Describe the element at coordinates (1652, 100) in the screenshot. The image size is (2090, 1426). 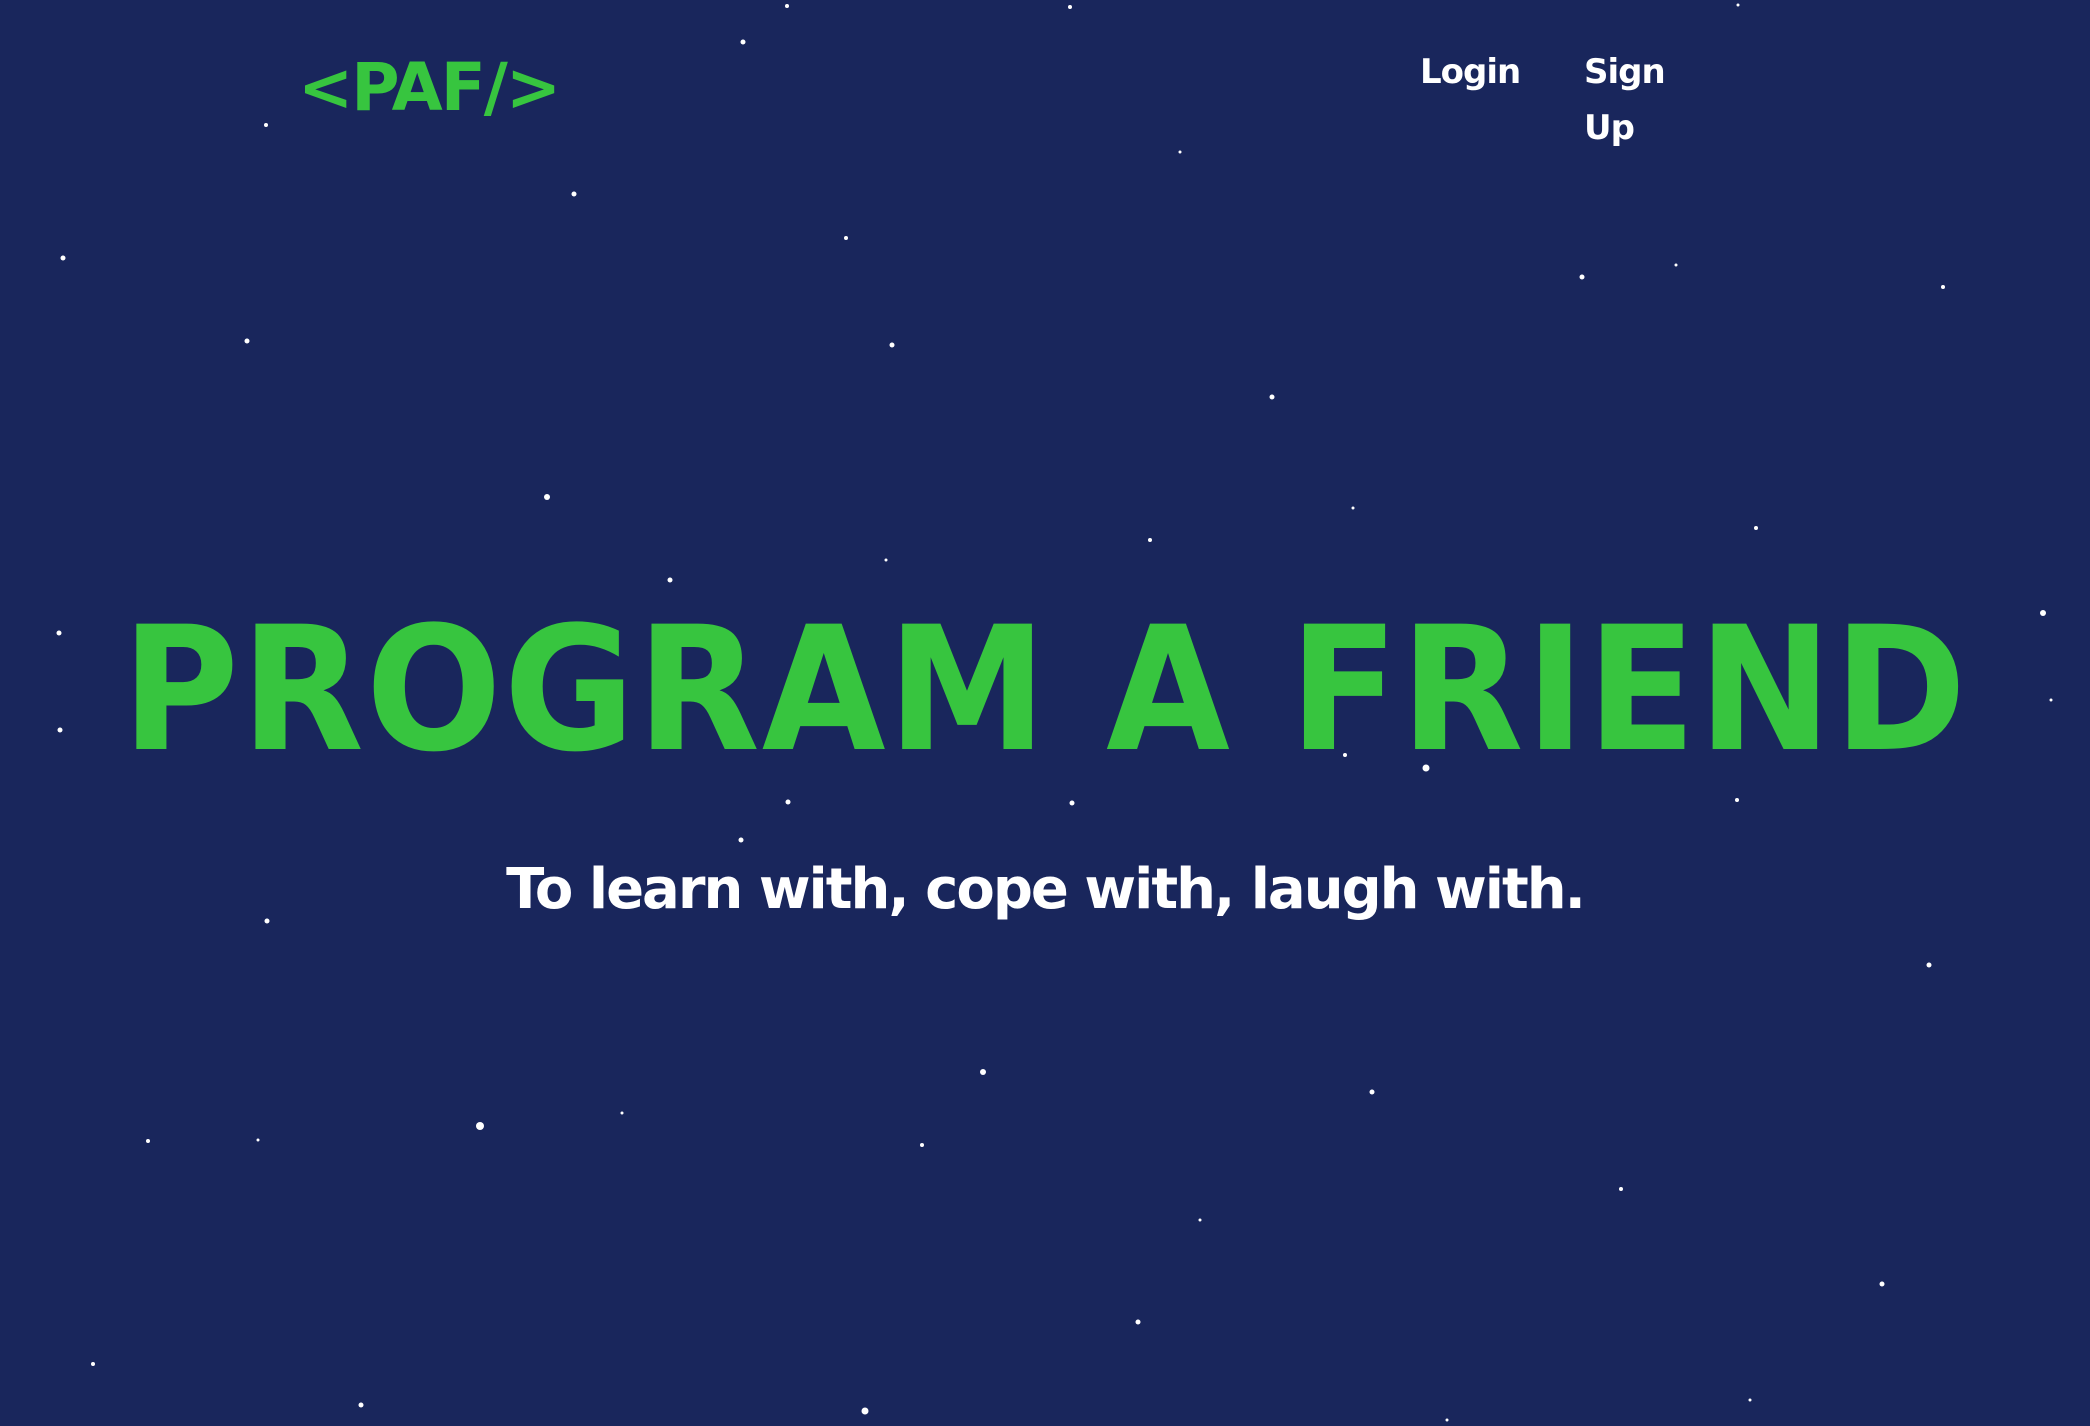
I see `signup-link: Sign Up` at that location.